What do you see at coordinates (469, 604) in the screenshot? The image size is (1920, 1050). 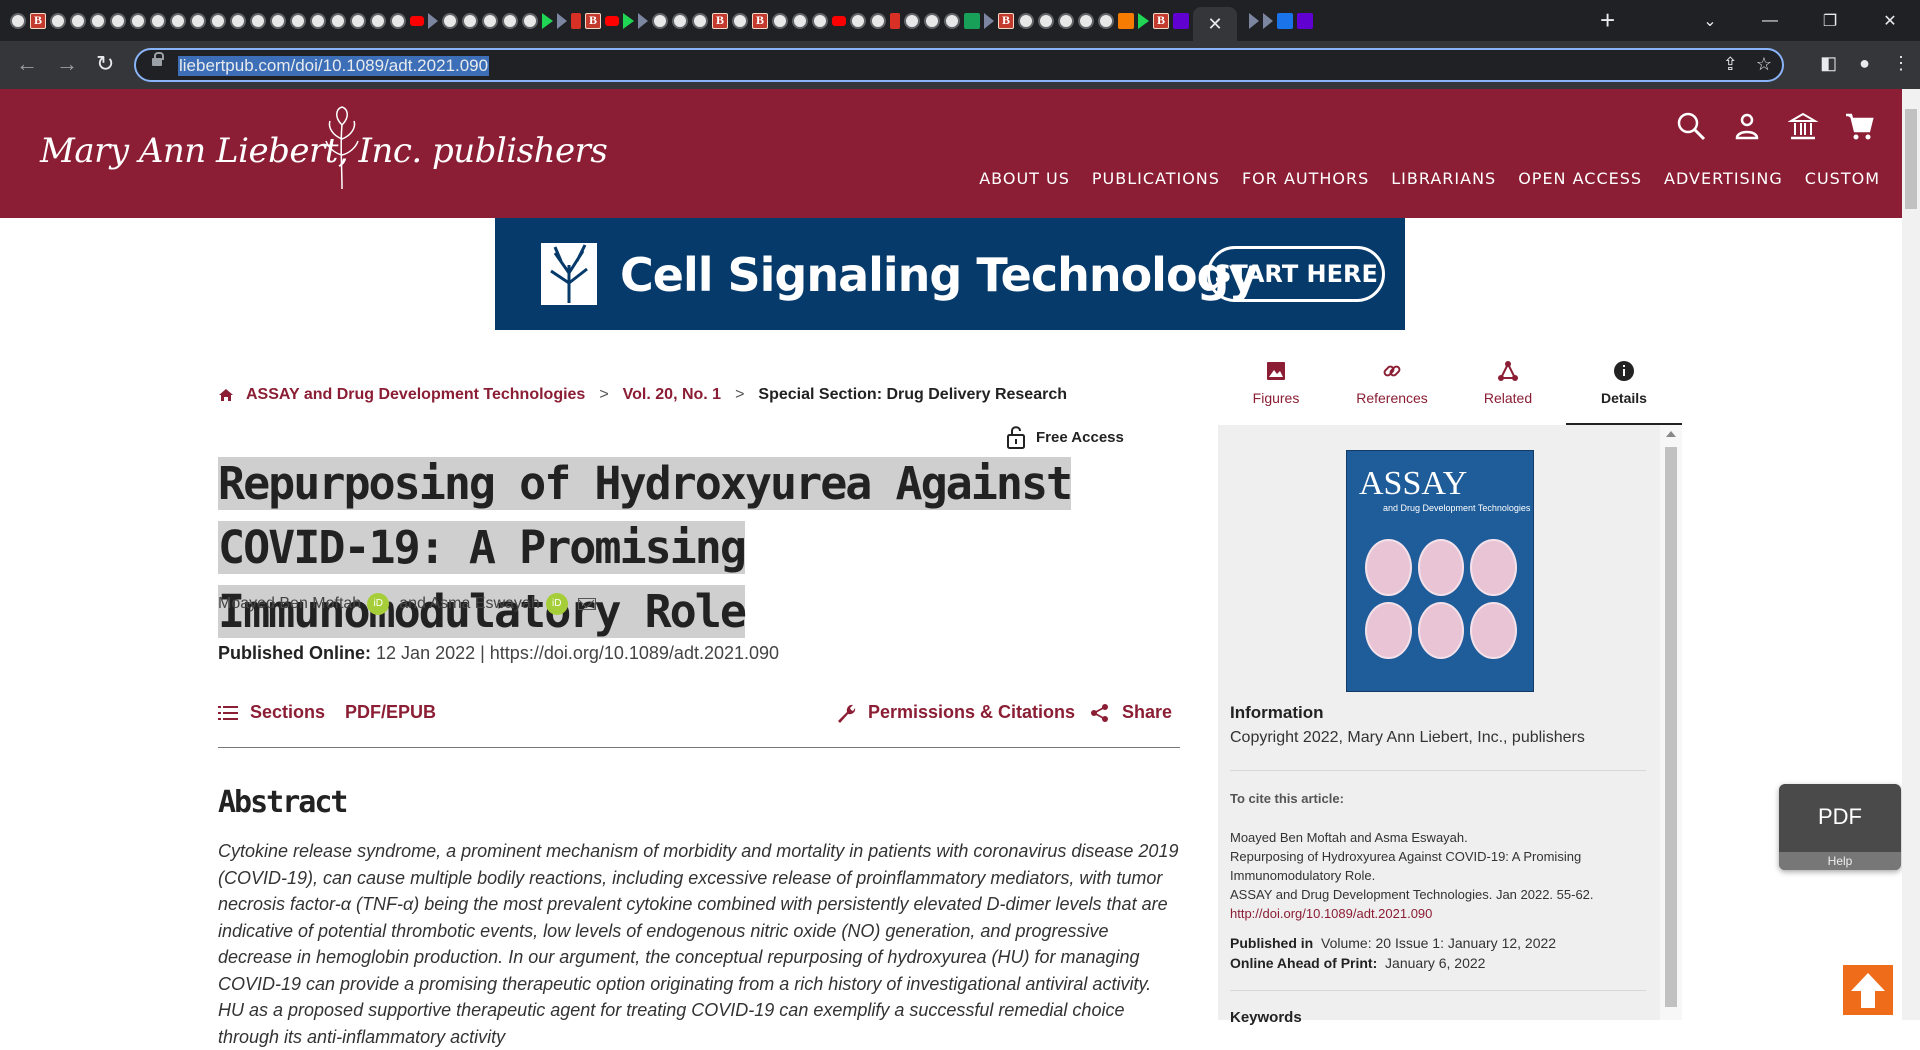 I see `author-name: and Asma Eswayah` at bounding box center [469, 604].